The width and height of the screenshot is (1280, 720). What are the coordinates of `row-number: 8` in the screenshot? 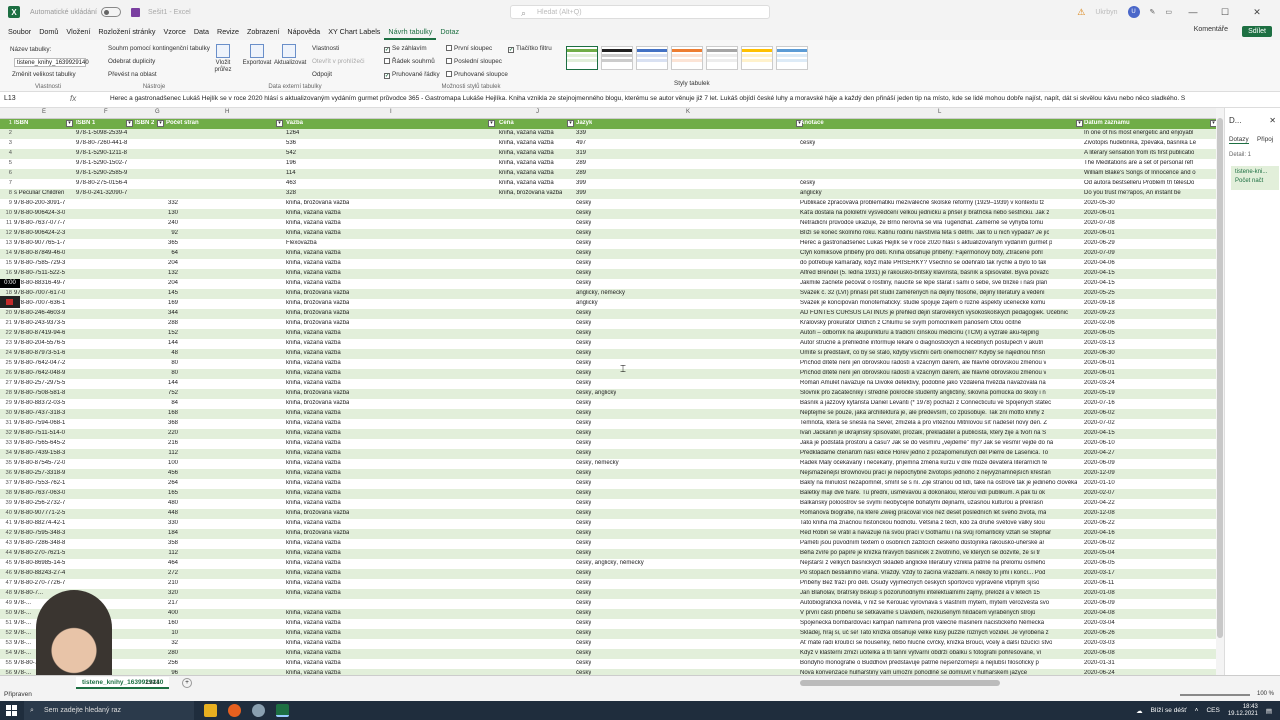 It's located at (6, 193).